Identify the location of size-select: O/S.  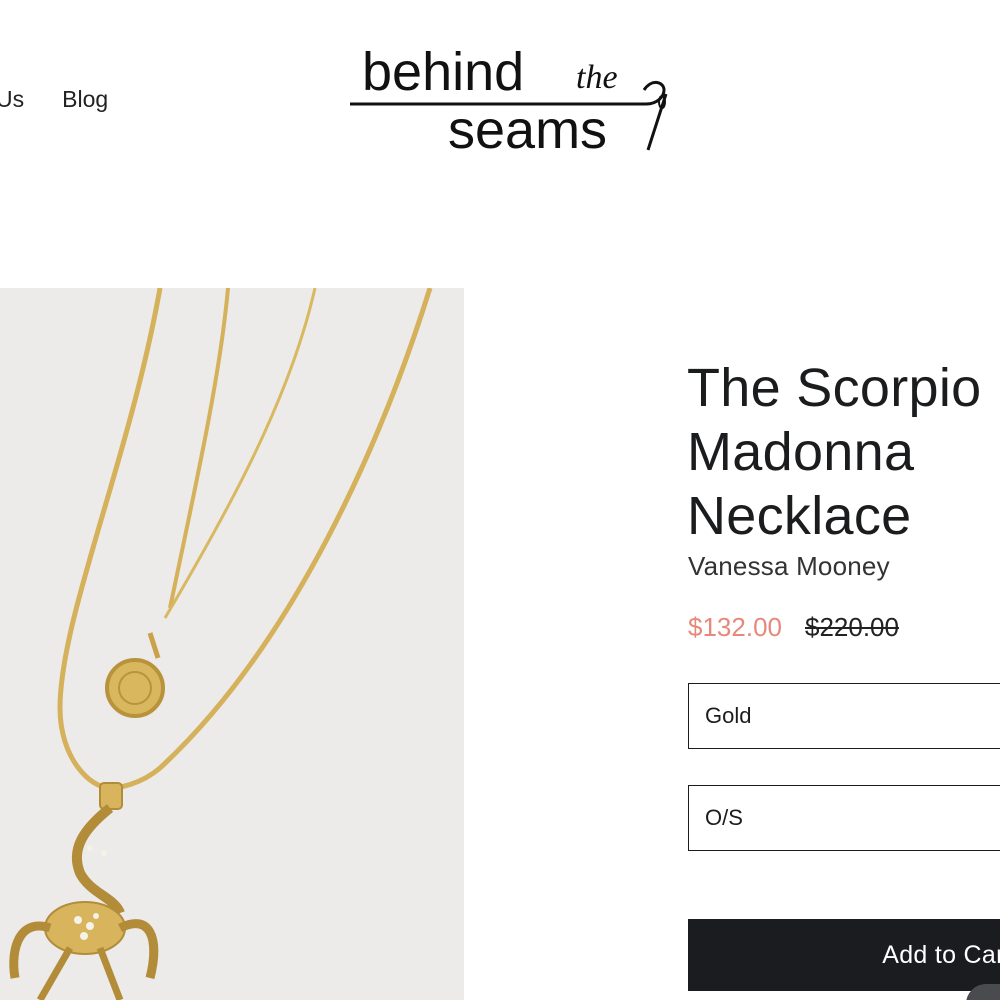
(844, 818).